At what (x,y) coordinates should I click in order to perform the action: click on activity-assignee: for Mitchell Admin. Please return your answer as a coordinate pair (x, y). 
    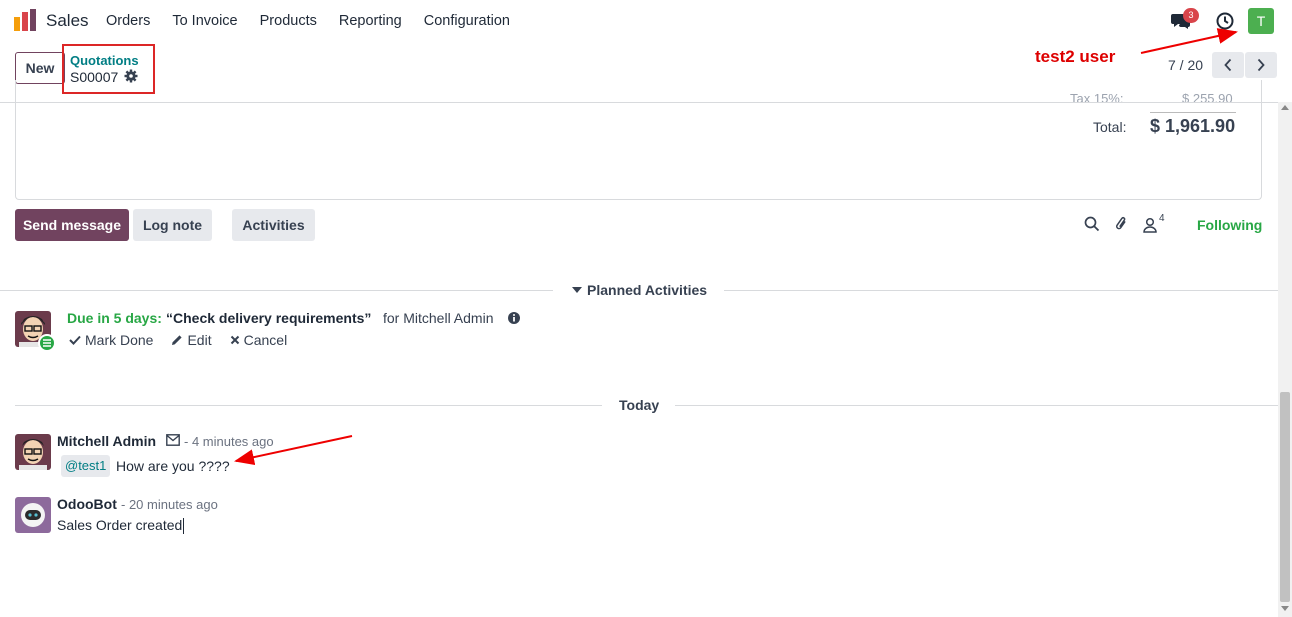
    Looking at the image, I should click on (438, 318).